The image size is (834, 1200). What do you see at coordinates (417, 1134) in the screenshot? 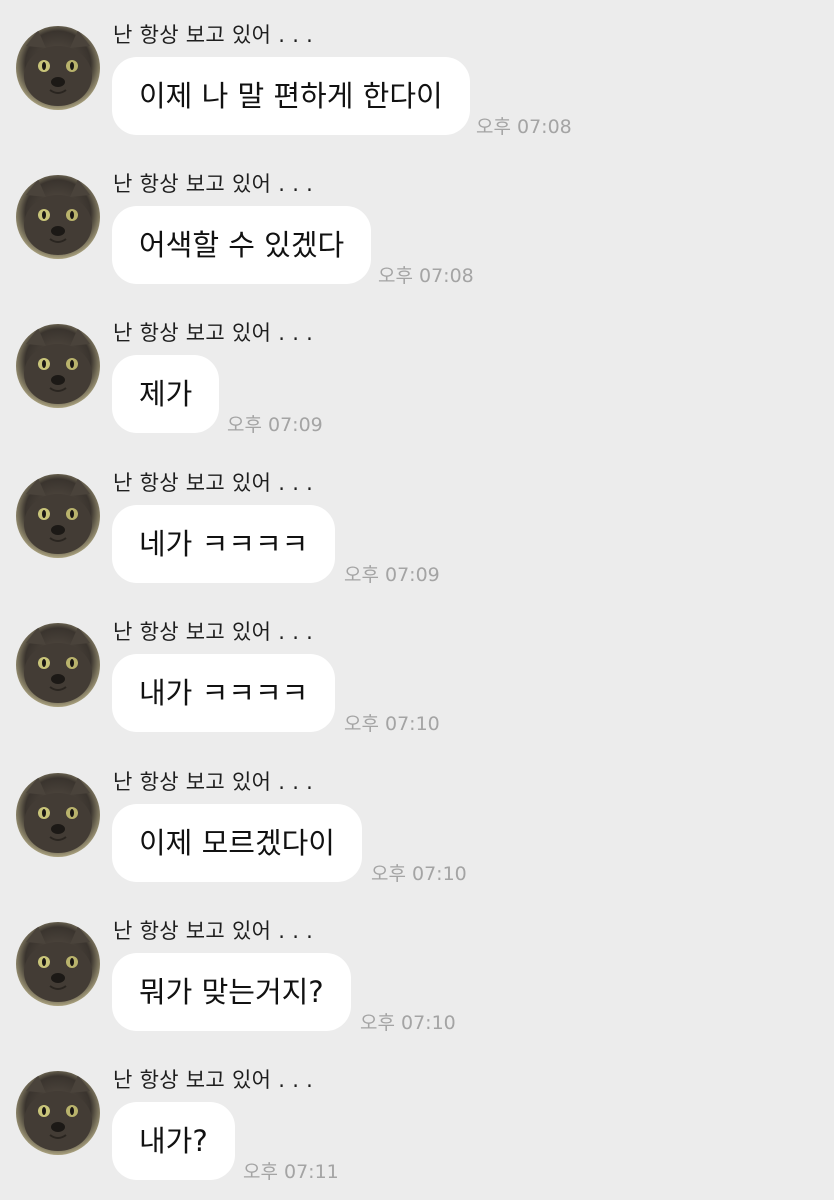
I see `chat-message: 난 항상 보고 있어 . . . 내가? 오후 07:11` at bounding box center [417, 1134].